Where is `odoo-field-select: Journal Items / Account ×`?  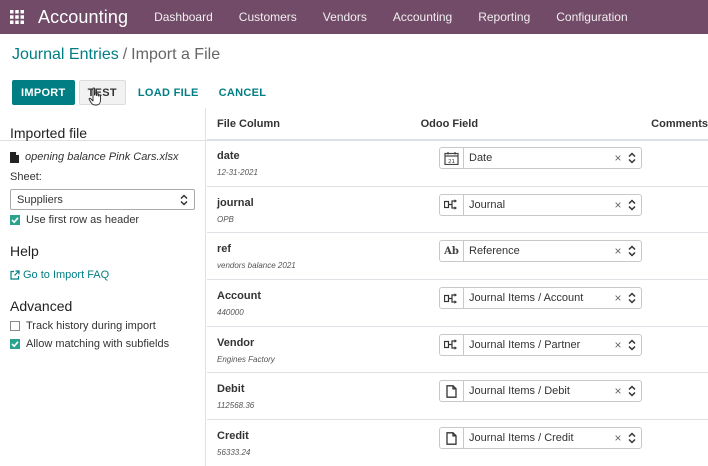
odoo-field-select: Journal Items / Account × is located at coordinates (540, 298).